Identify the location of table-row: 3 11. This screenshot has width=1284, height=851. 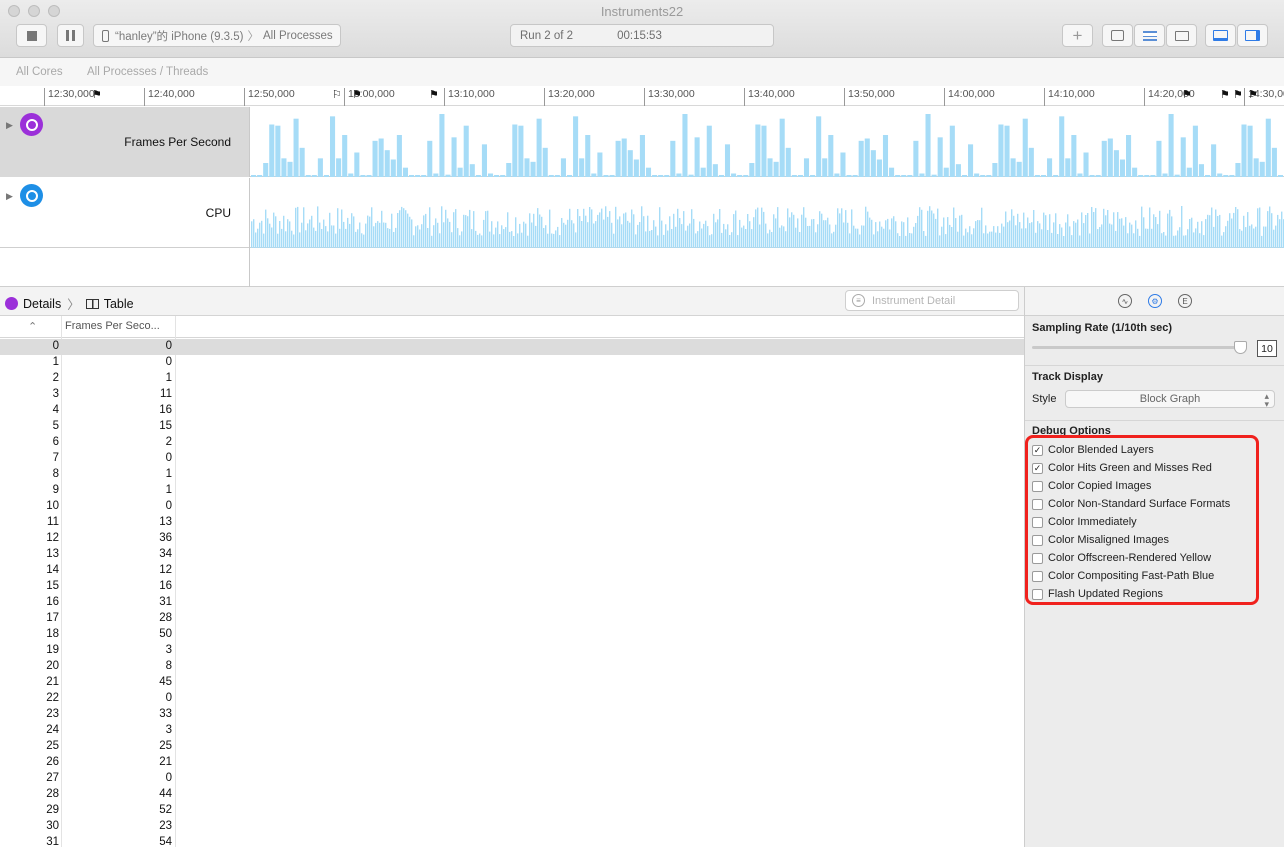
(512, 395).